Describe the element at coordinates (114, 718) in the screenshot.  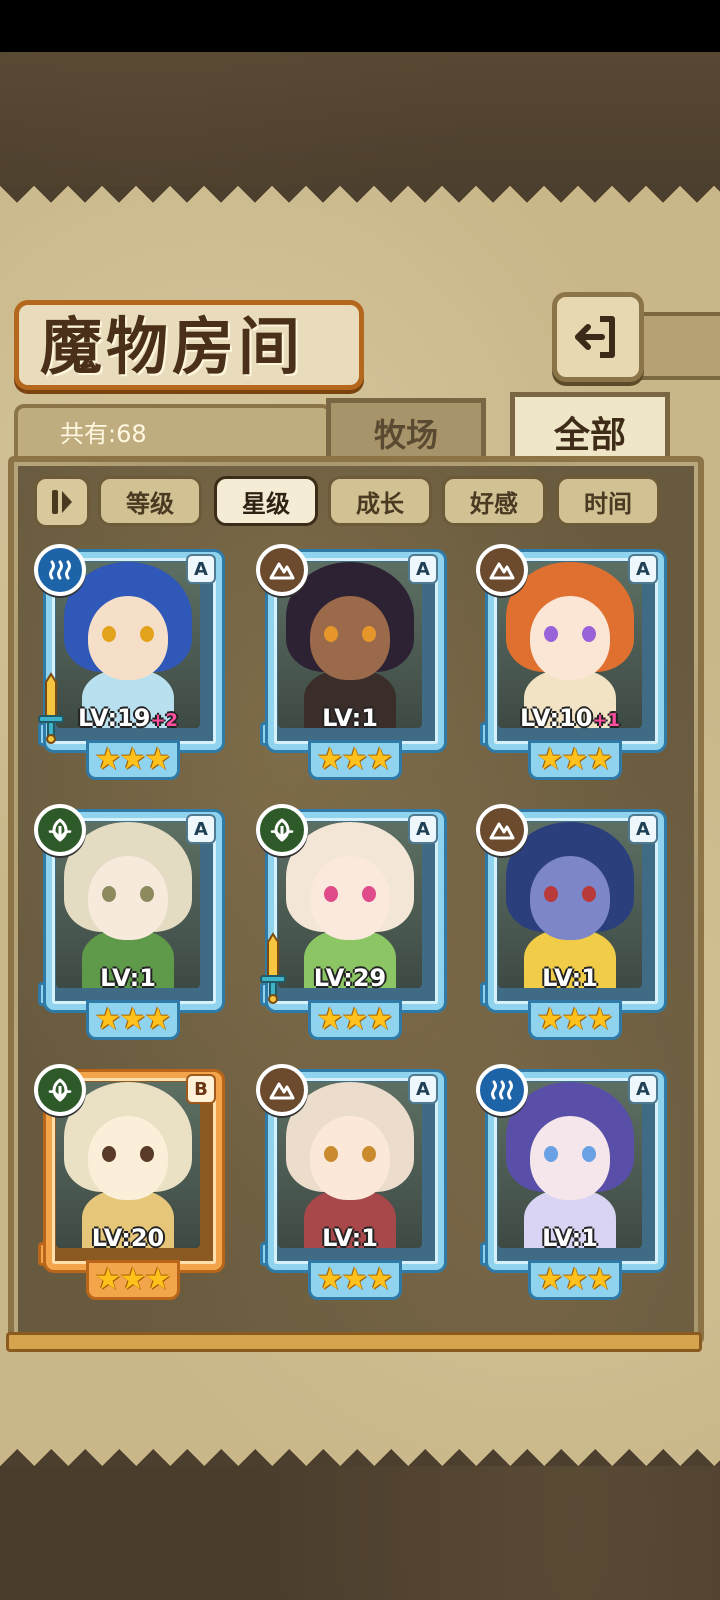
I see `level-text: LV:19` at that location.